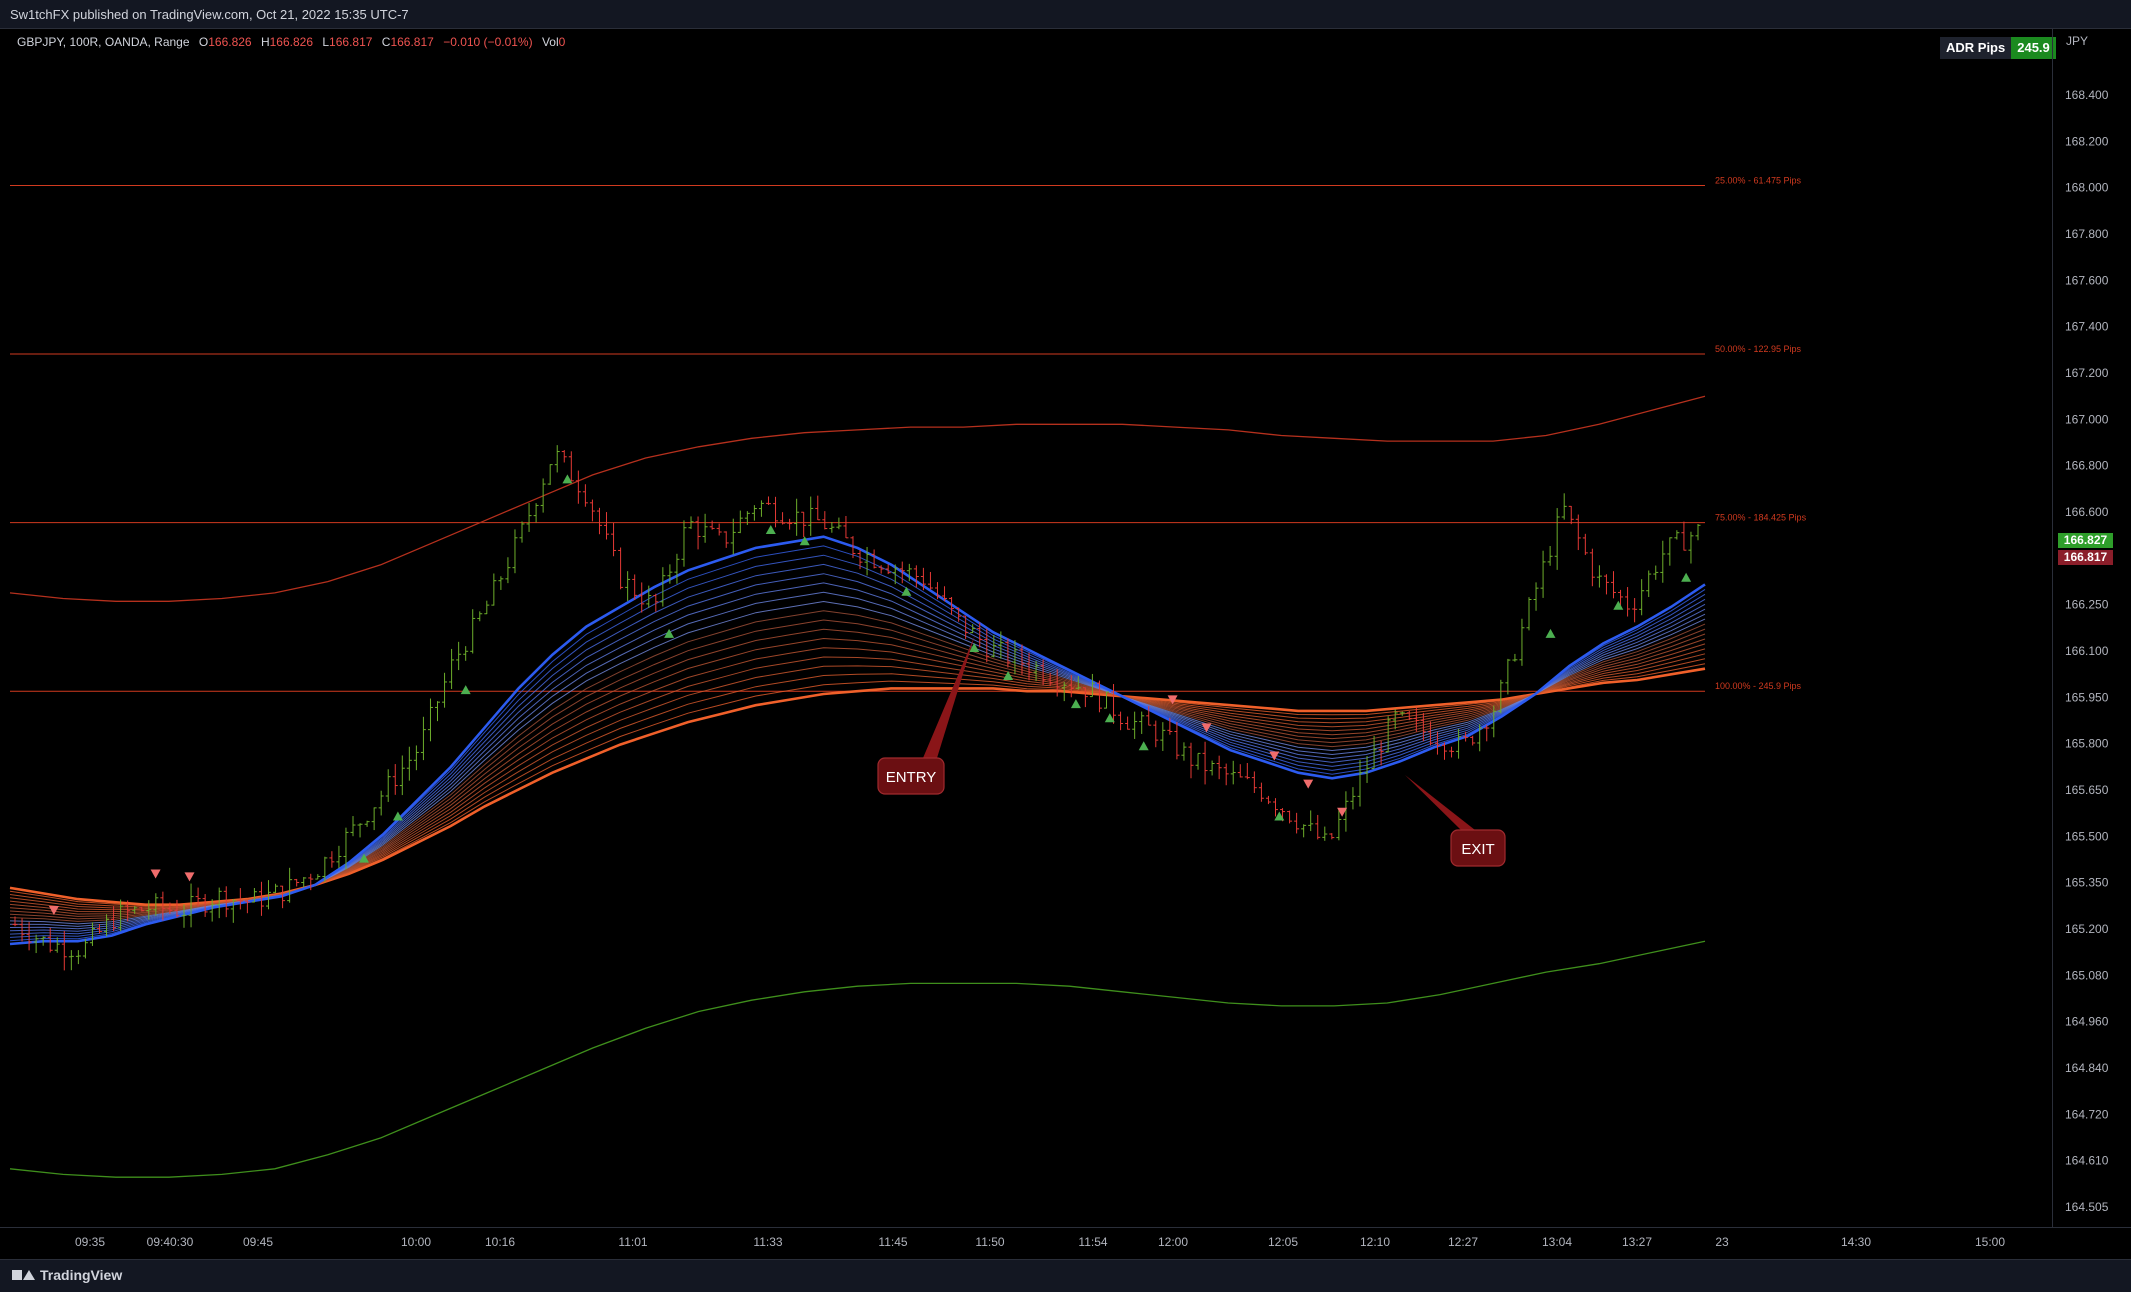 The height and width of the screenshot is (1292, 2131). What do you see at coordinates (2087, 697) in the screenshot?
I see `y-tick-label: 165.950` at bounding box center [2087, 697].